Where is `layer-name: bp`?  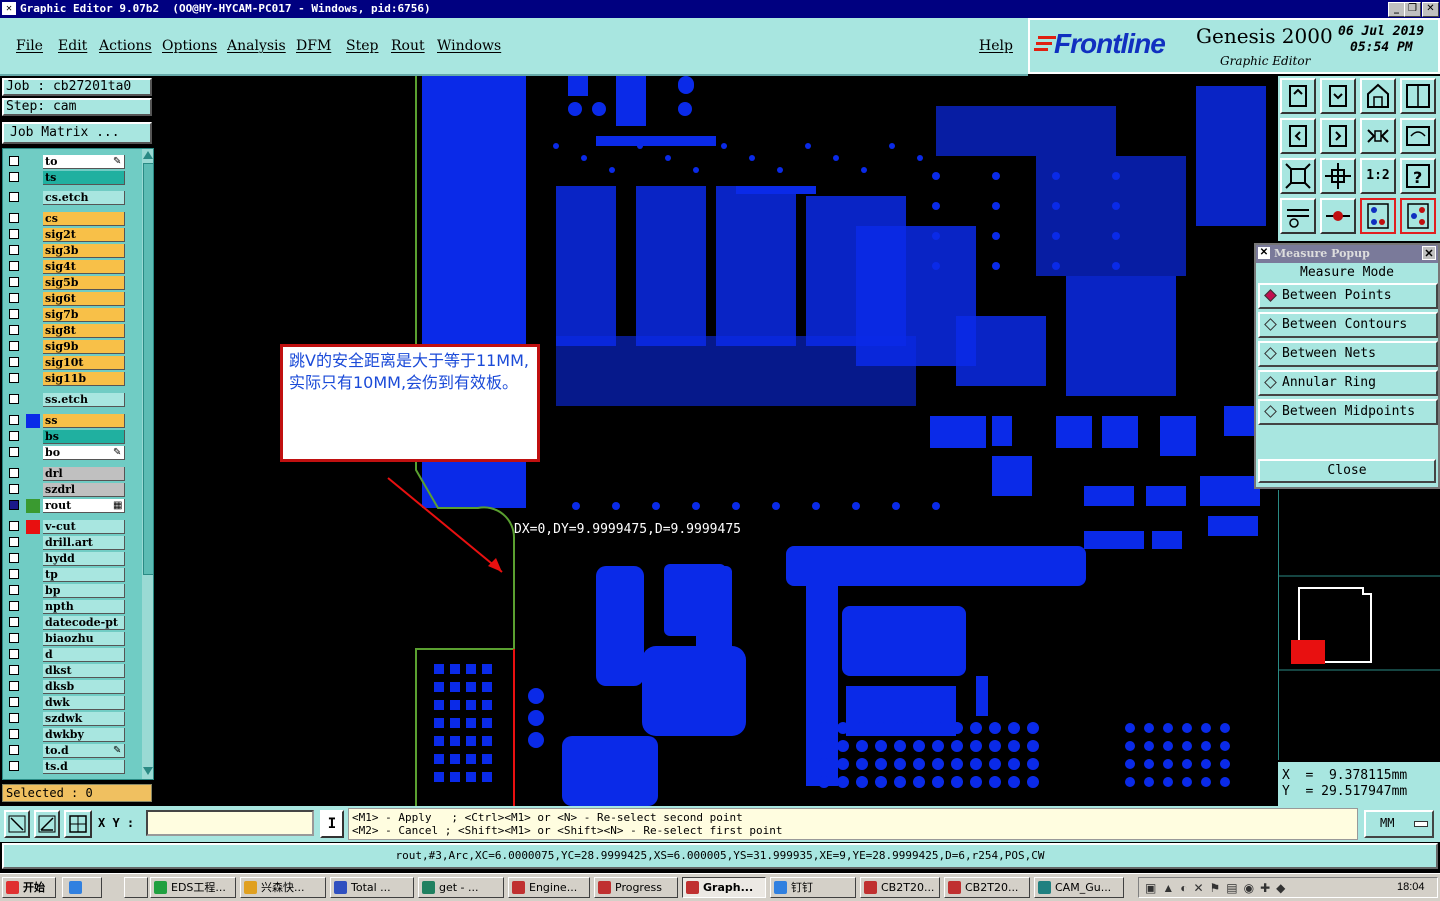
layer-name: bp is located at coordinates (84, 591).